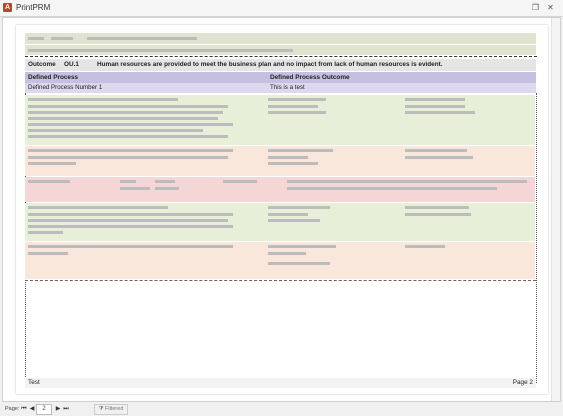 The width and height of the screenshot is (563, 416). Describe the element at coordinates (58, 409) in the screenshot. I see `next-page-icon: ▶` at that location.